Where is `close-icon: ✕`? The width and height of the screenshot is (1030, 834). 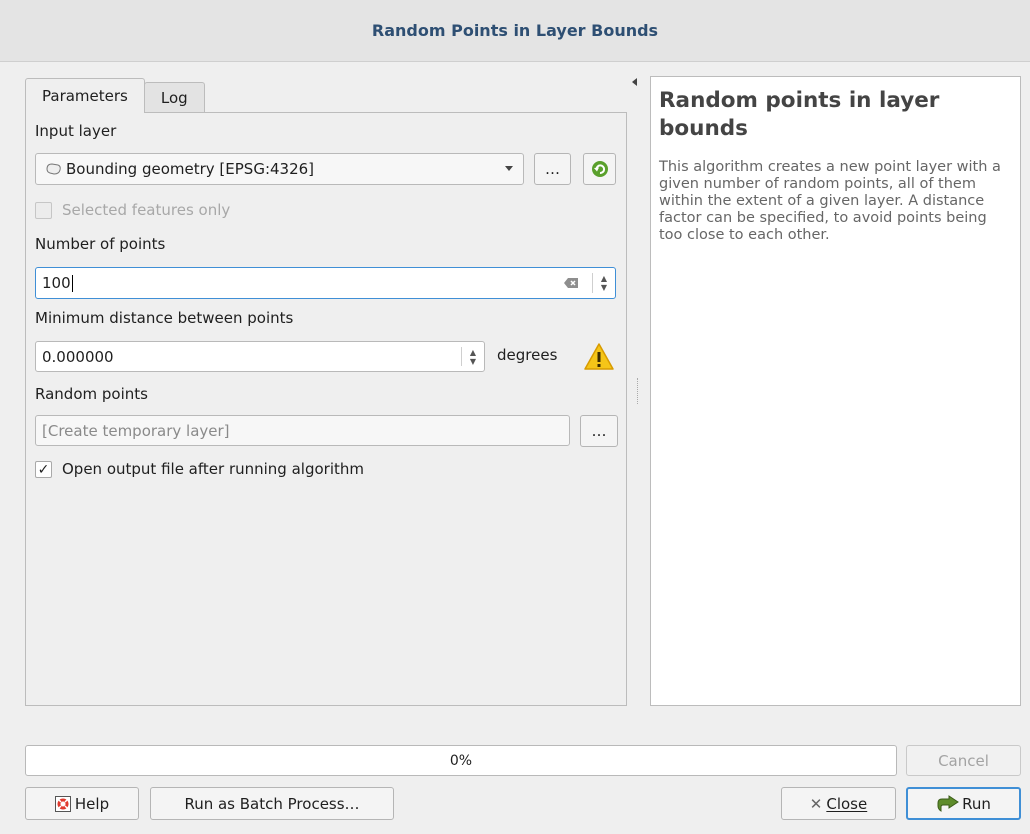
close-icon: ✕ is located at coordinates (816, 803).